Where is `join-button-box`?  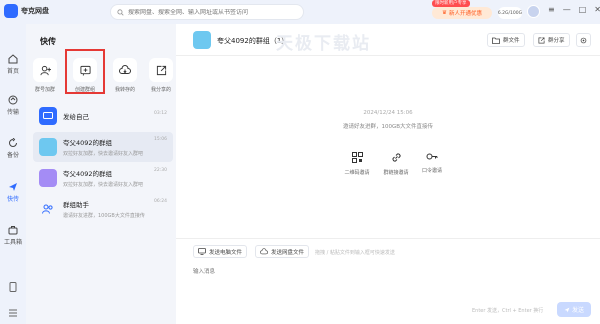 join-button-box is located at coordinates (45, 70).